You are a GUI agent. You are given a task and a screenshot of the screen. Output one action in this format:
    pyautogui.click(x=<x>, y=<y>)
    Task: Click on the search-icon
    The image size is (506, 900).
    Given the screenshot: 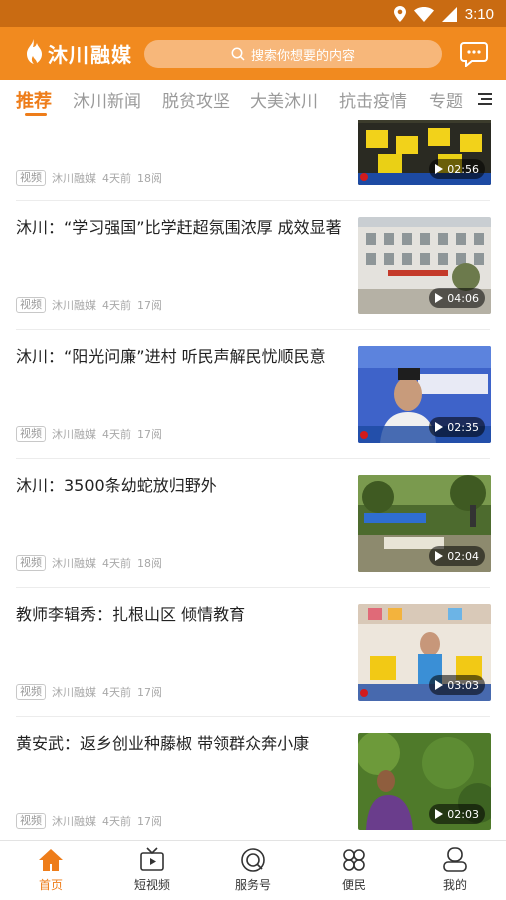 What is the action you would take?
    pyautogui.click(x=238, y=54)
    